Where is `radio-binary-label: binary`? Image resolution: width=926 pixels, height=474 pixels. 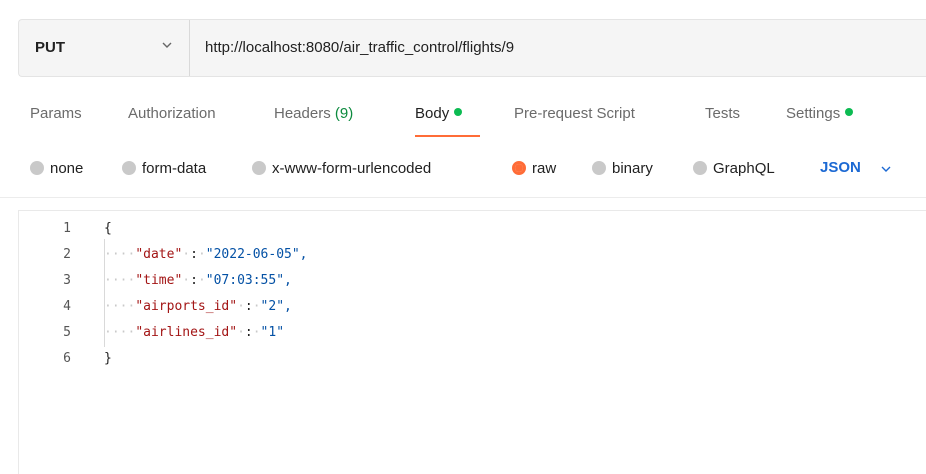 radio-binary-label: binary is located at coordinates (632, 168).